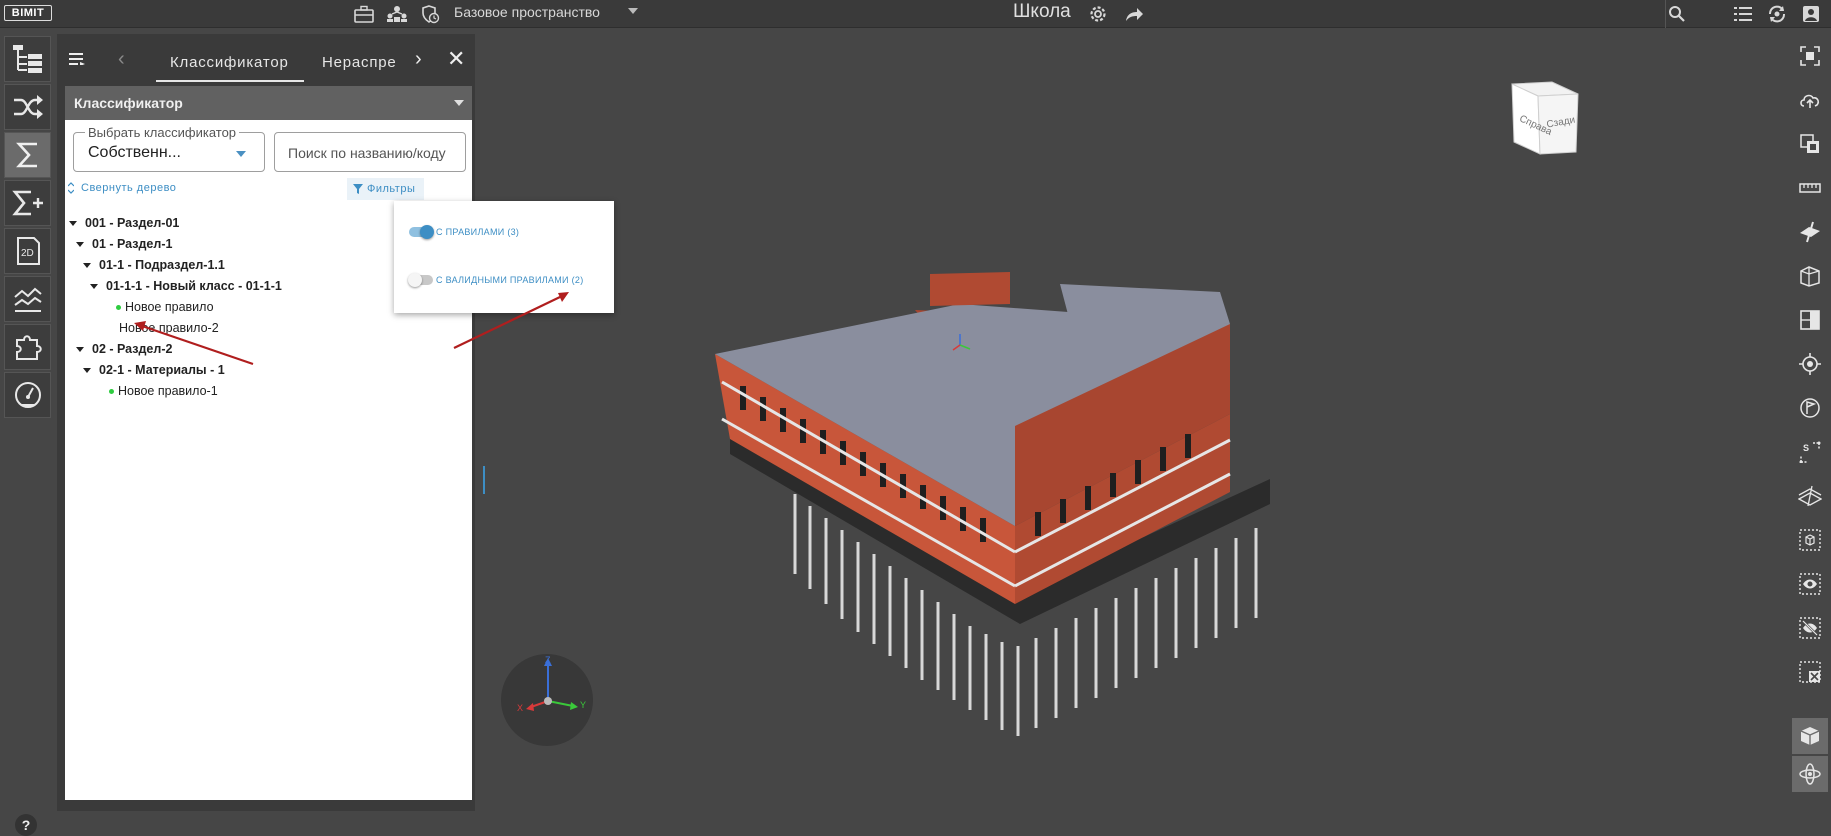  I want to click on tree-node: 001 - Раздел-01, so click(124, 223).